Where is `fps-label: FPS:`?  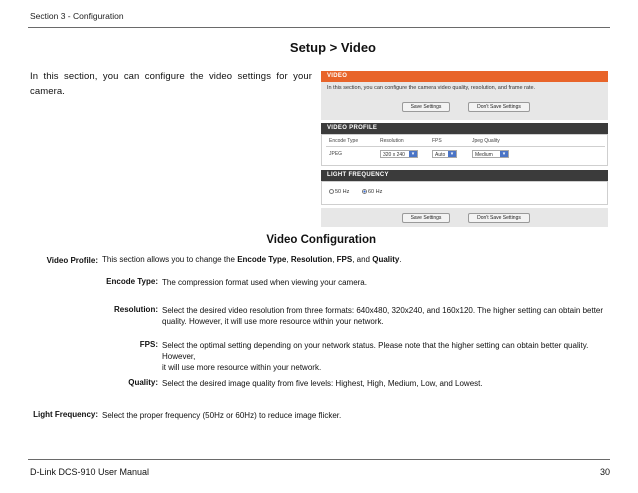 fps-label: FPS: is located at coordinates (148, 344).